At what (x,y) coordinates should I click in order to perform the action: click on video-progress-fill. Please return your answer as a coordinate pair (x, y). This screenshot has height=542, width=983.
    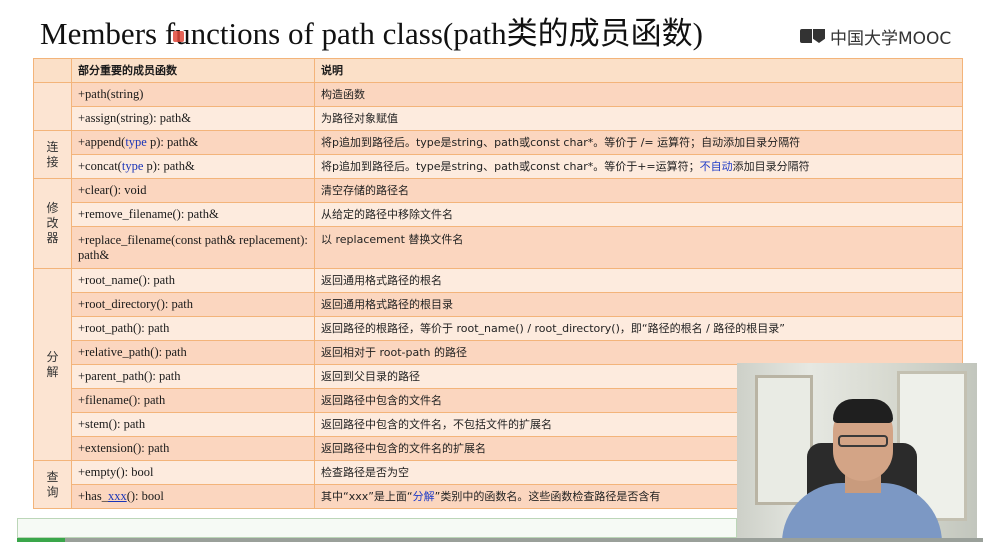
    Looking at the image, I should click on (41, 540).